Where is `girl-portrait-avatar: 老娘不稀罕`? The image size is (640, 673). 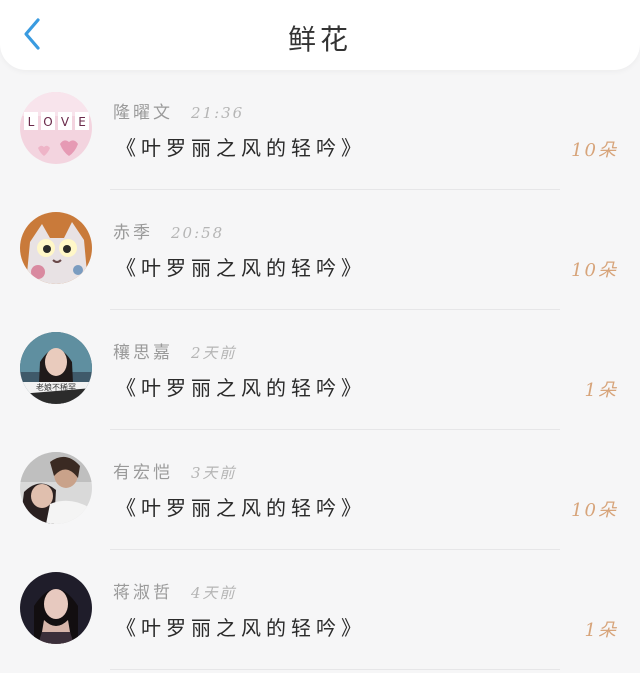 girl-portrait-avatar: 老娘不稀罕 is located at coordinates (56, 368).